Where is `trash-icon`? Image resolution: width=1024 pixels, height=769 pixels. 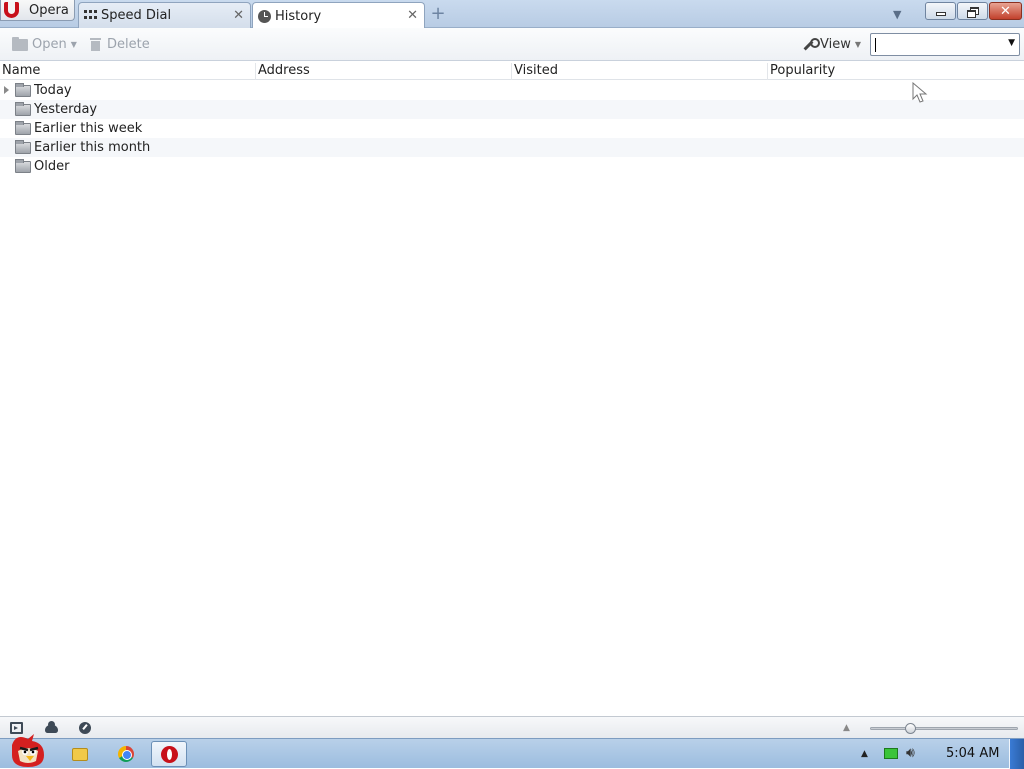 trash-icon is located at coordinates (95, 44).